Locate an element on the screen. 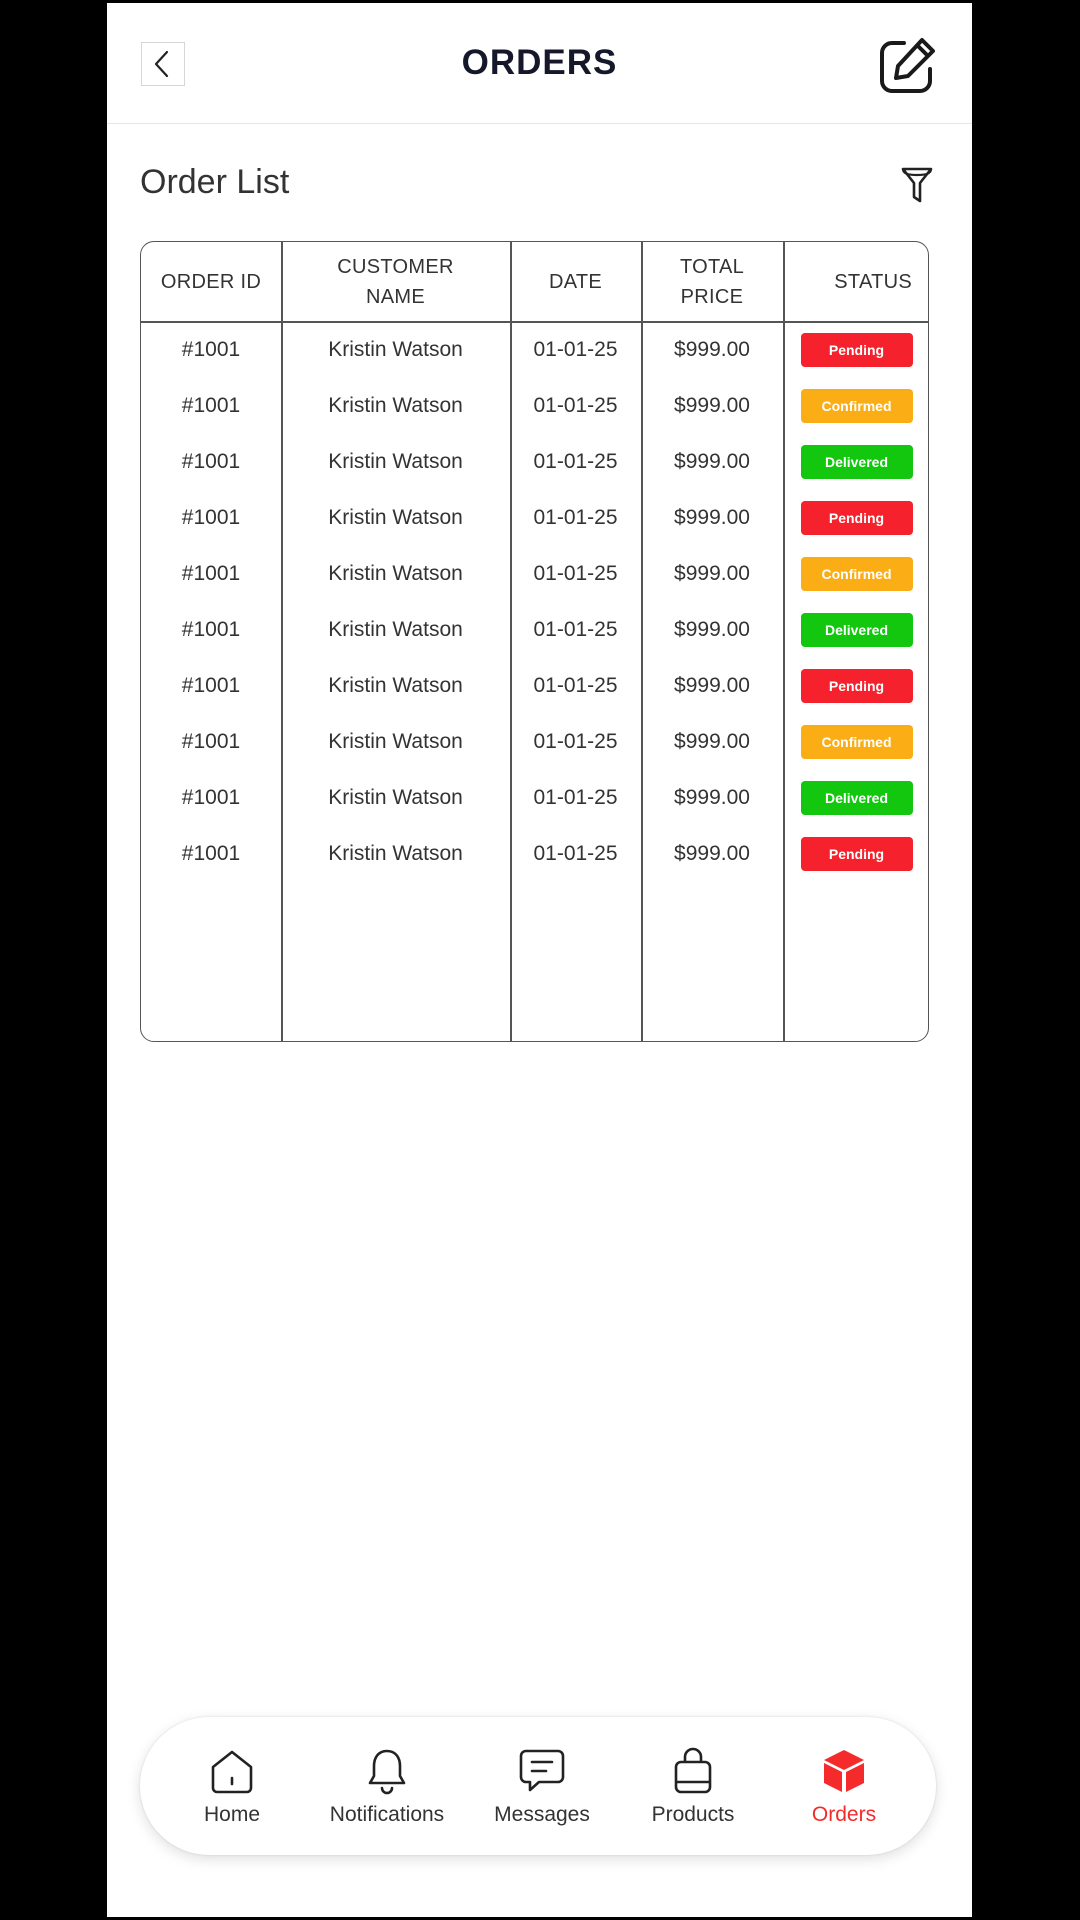 This screenshot has width=1080, height=1920. nav-item-products: Products is located at coordinates (693, 1786).